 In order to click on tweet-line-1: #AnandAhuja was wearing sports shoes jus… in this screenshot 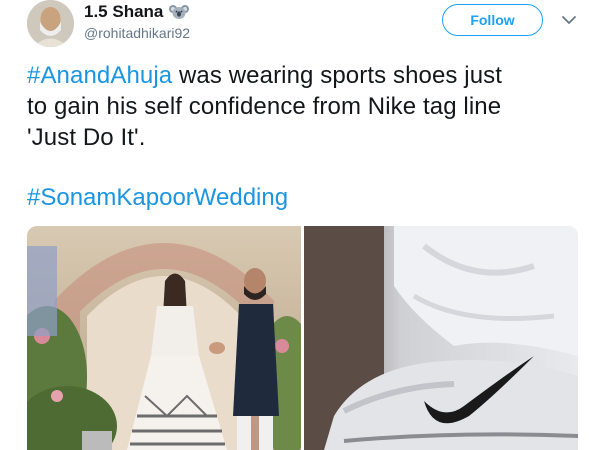, I will do `click(307, 75)`.